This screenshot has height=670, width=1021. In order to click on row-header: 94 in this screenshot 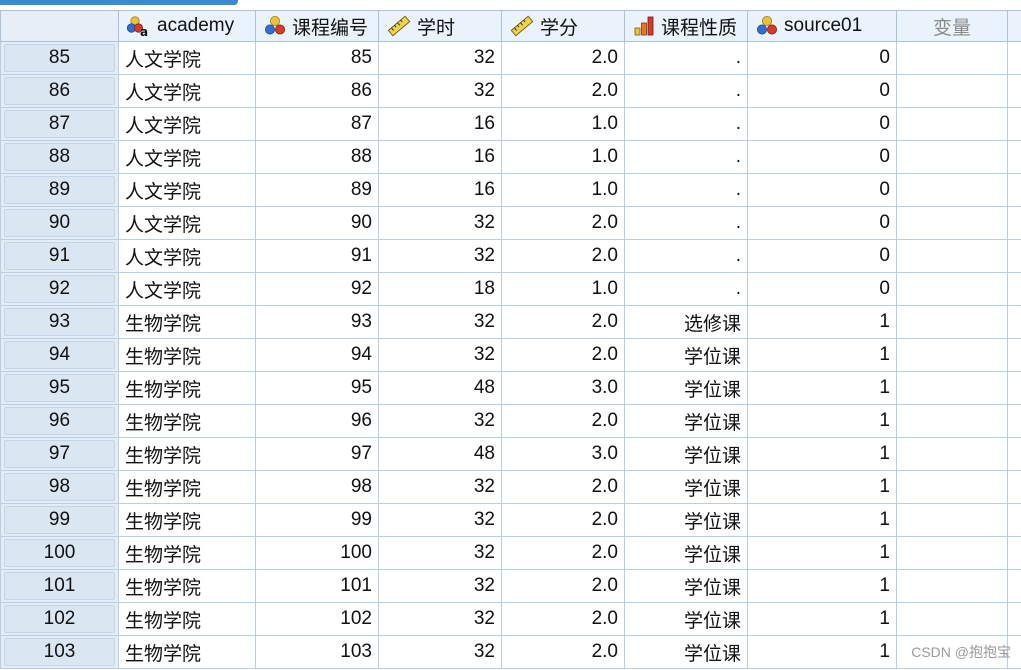, I will do `click(59, 355)`.